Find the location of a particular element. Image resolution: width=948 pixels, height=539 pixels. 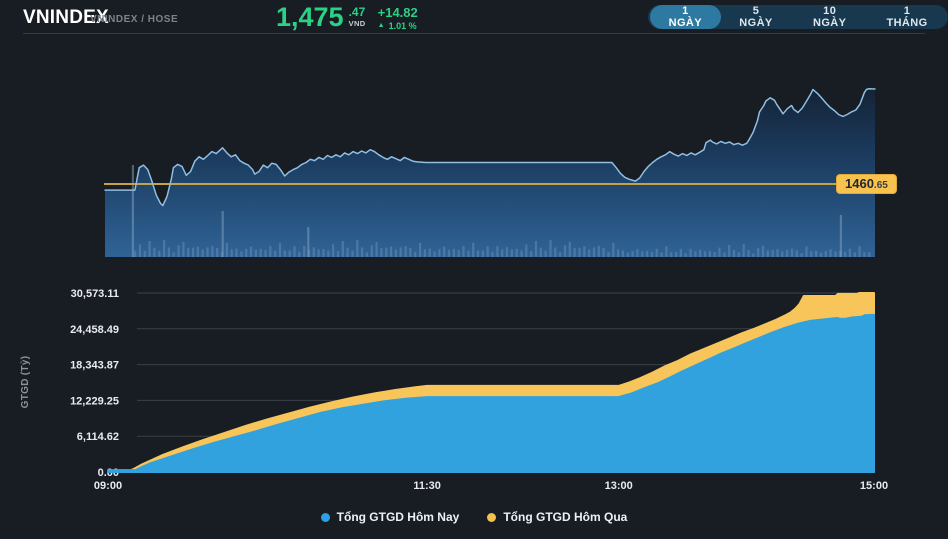

legend-item-tong-gtgd-hom-nay: Tổng GTGD Hôm Nay is located at coordinates (390, 517).